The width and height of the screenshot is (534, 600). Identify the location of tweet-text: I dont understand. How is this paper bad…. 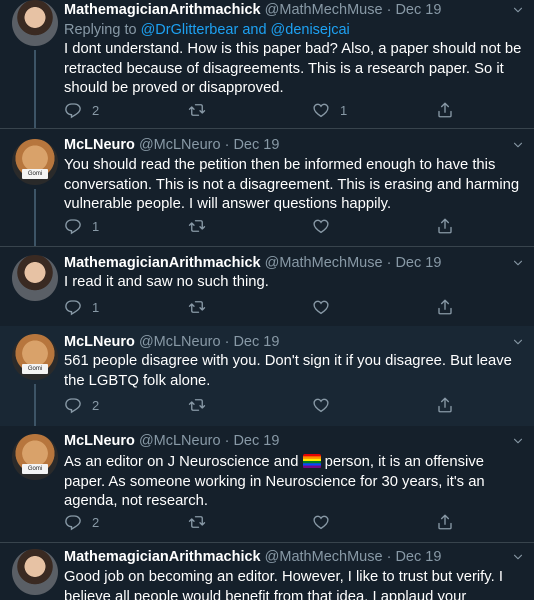
(293, 68).